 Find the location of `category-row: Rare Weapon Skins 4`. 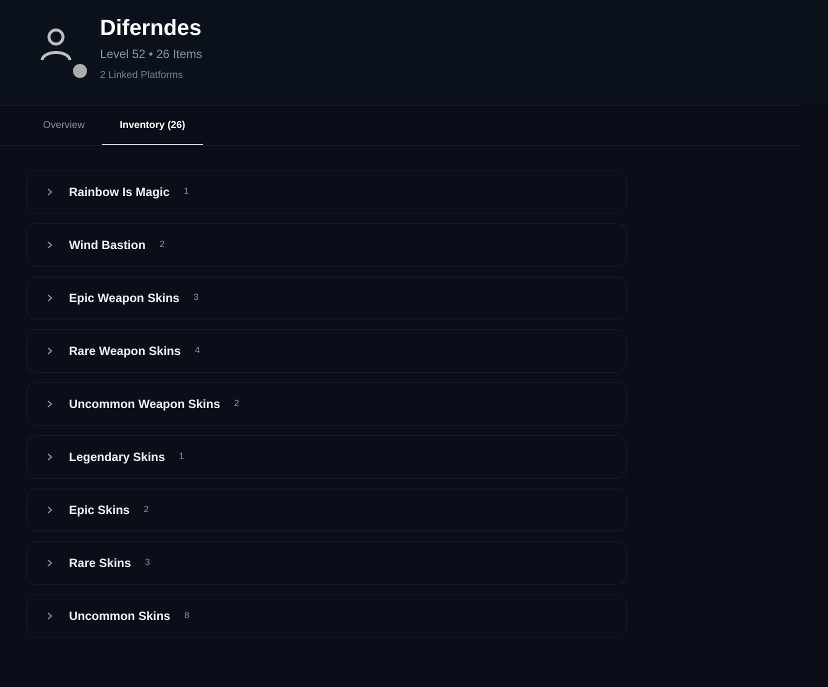

category-row: Rare Weapon Skins 4 is located at coordinates (326, 351).